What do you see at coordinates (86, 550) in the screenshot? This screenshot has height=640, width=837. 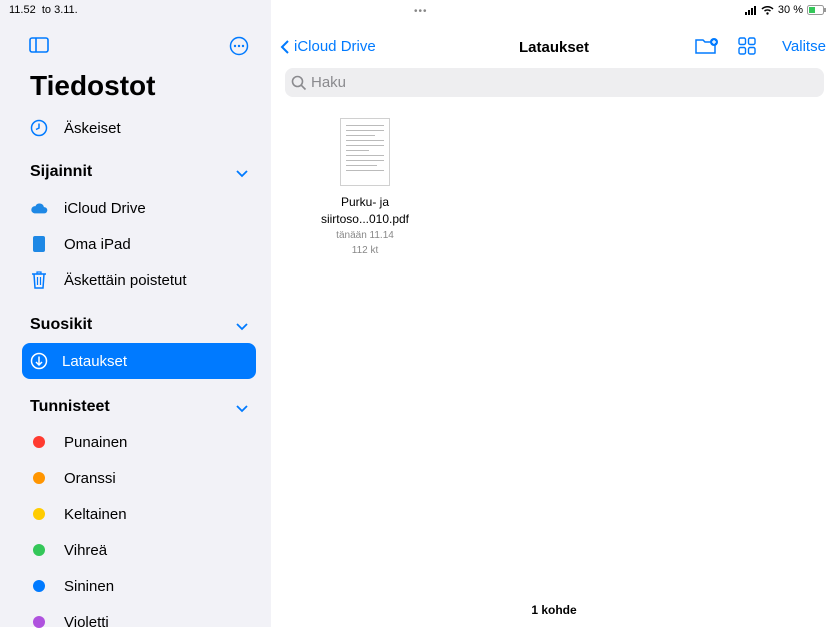 I see `sidebar-item-label: Vihreä` at bounding box center [86, 550].